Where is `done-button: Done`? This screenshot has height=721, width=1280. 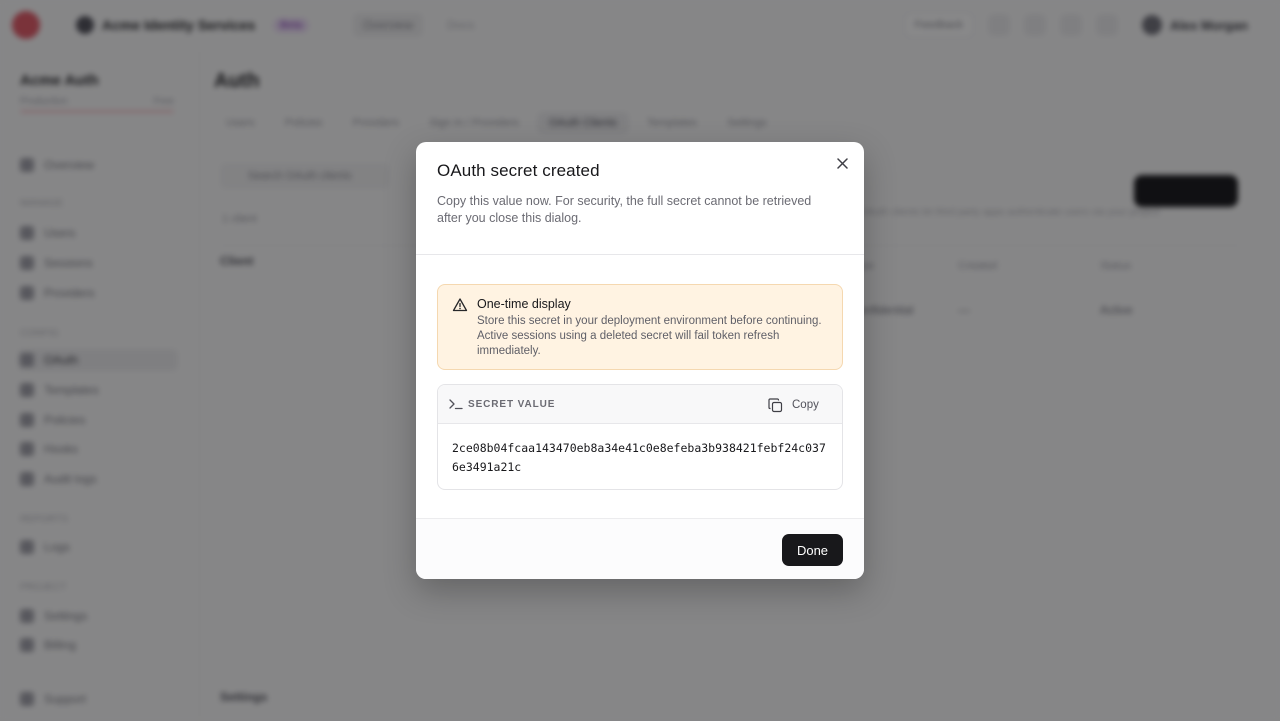
done-button: Done is located at coordinates (812, 550).